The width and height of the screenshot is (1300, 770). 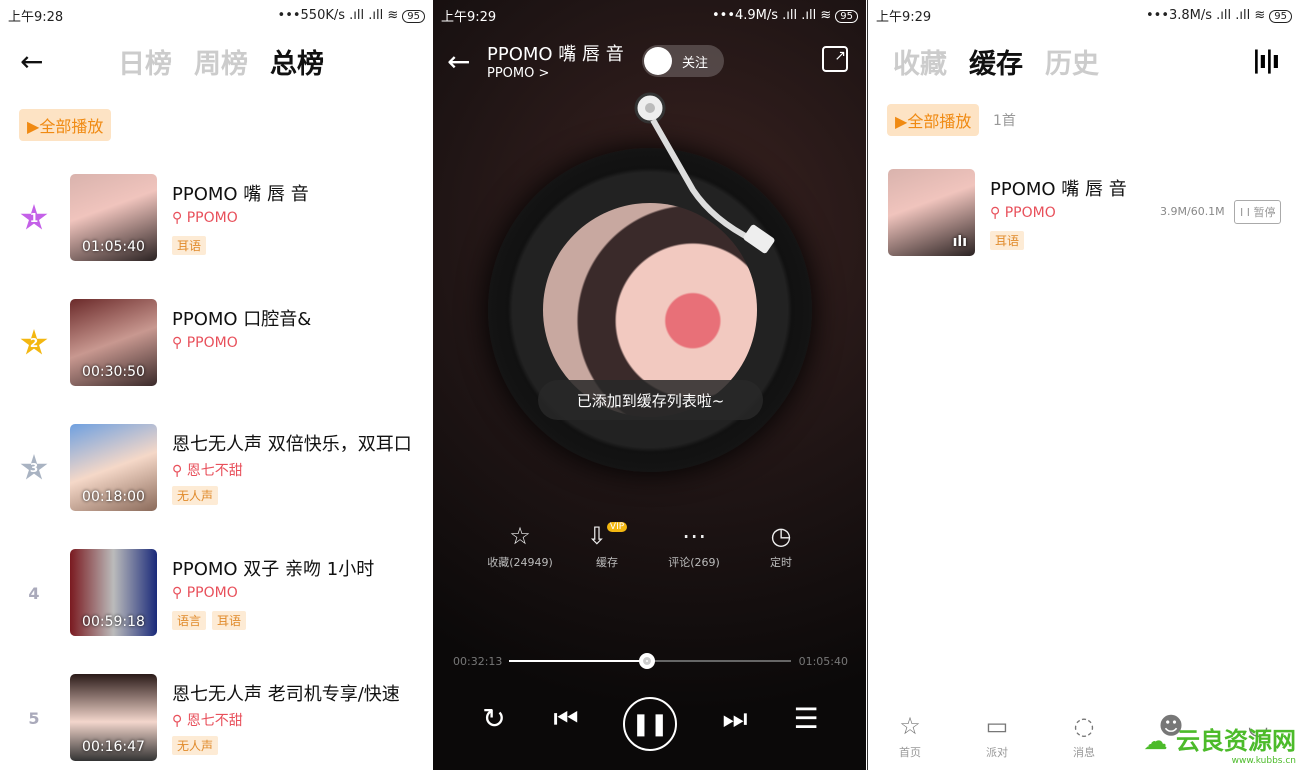 I want to click on follow-toggle: 关注, so click(x=683, y=61).